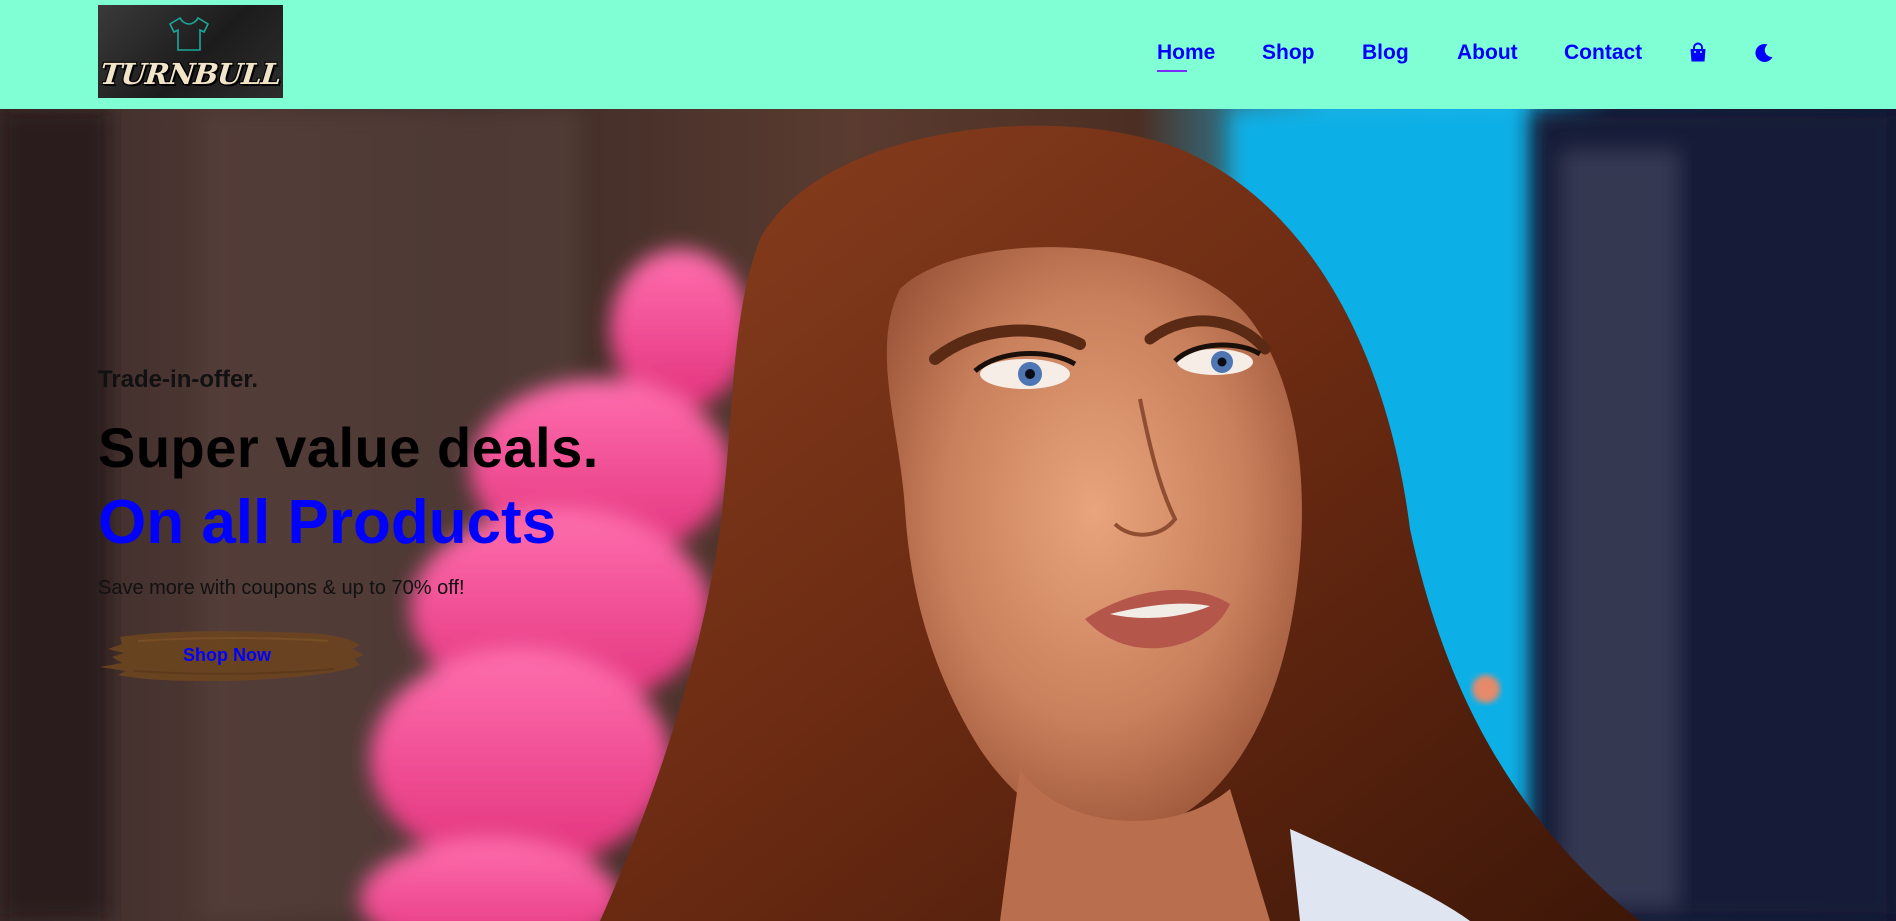 This screenshot has height=921, width=1896. Describe the element at coordinates (281, 588) in the screenshot. I see `hero-subtext: Save more with coupons & up to 70% off!` at that location.